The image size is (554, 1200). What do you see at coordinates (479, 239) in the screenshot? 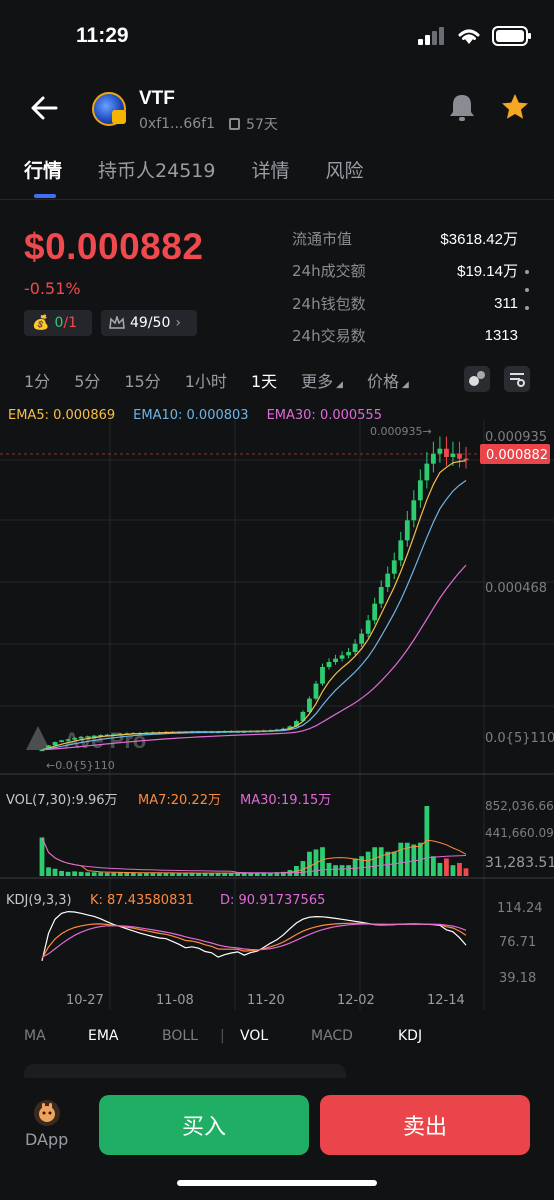
I see `stat-value: $3618.42万` at bounding box center [479, 239].